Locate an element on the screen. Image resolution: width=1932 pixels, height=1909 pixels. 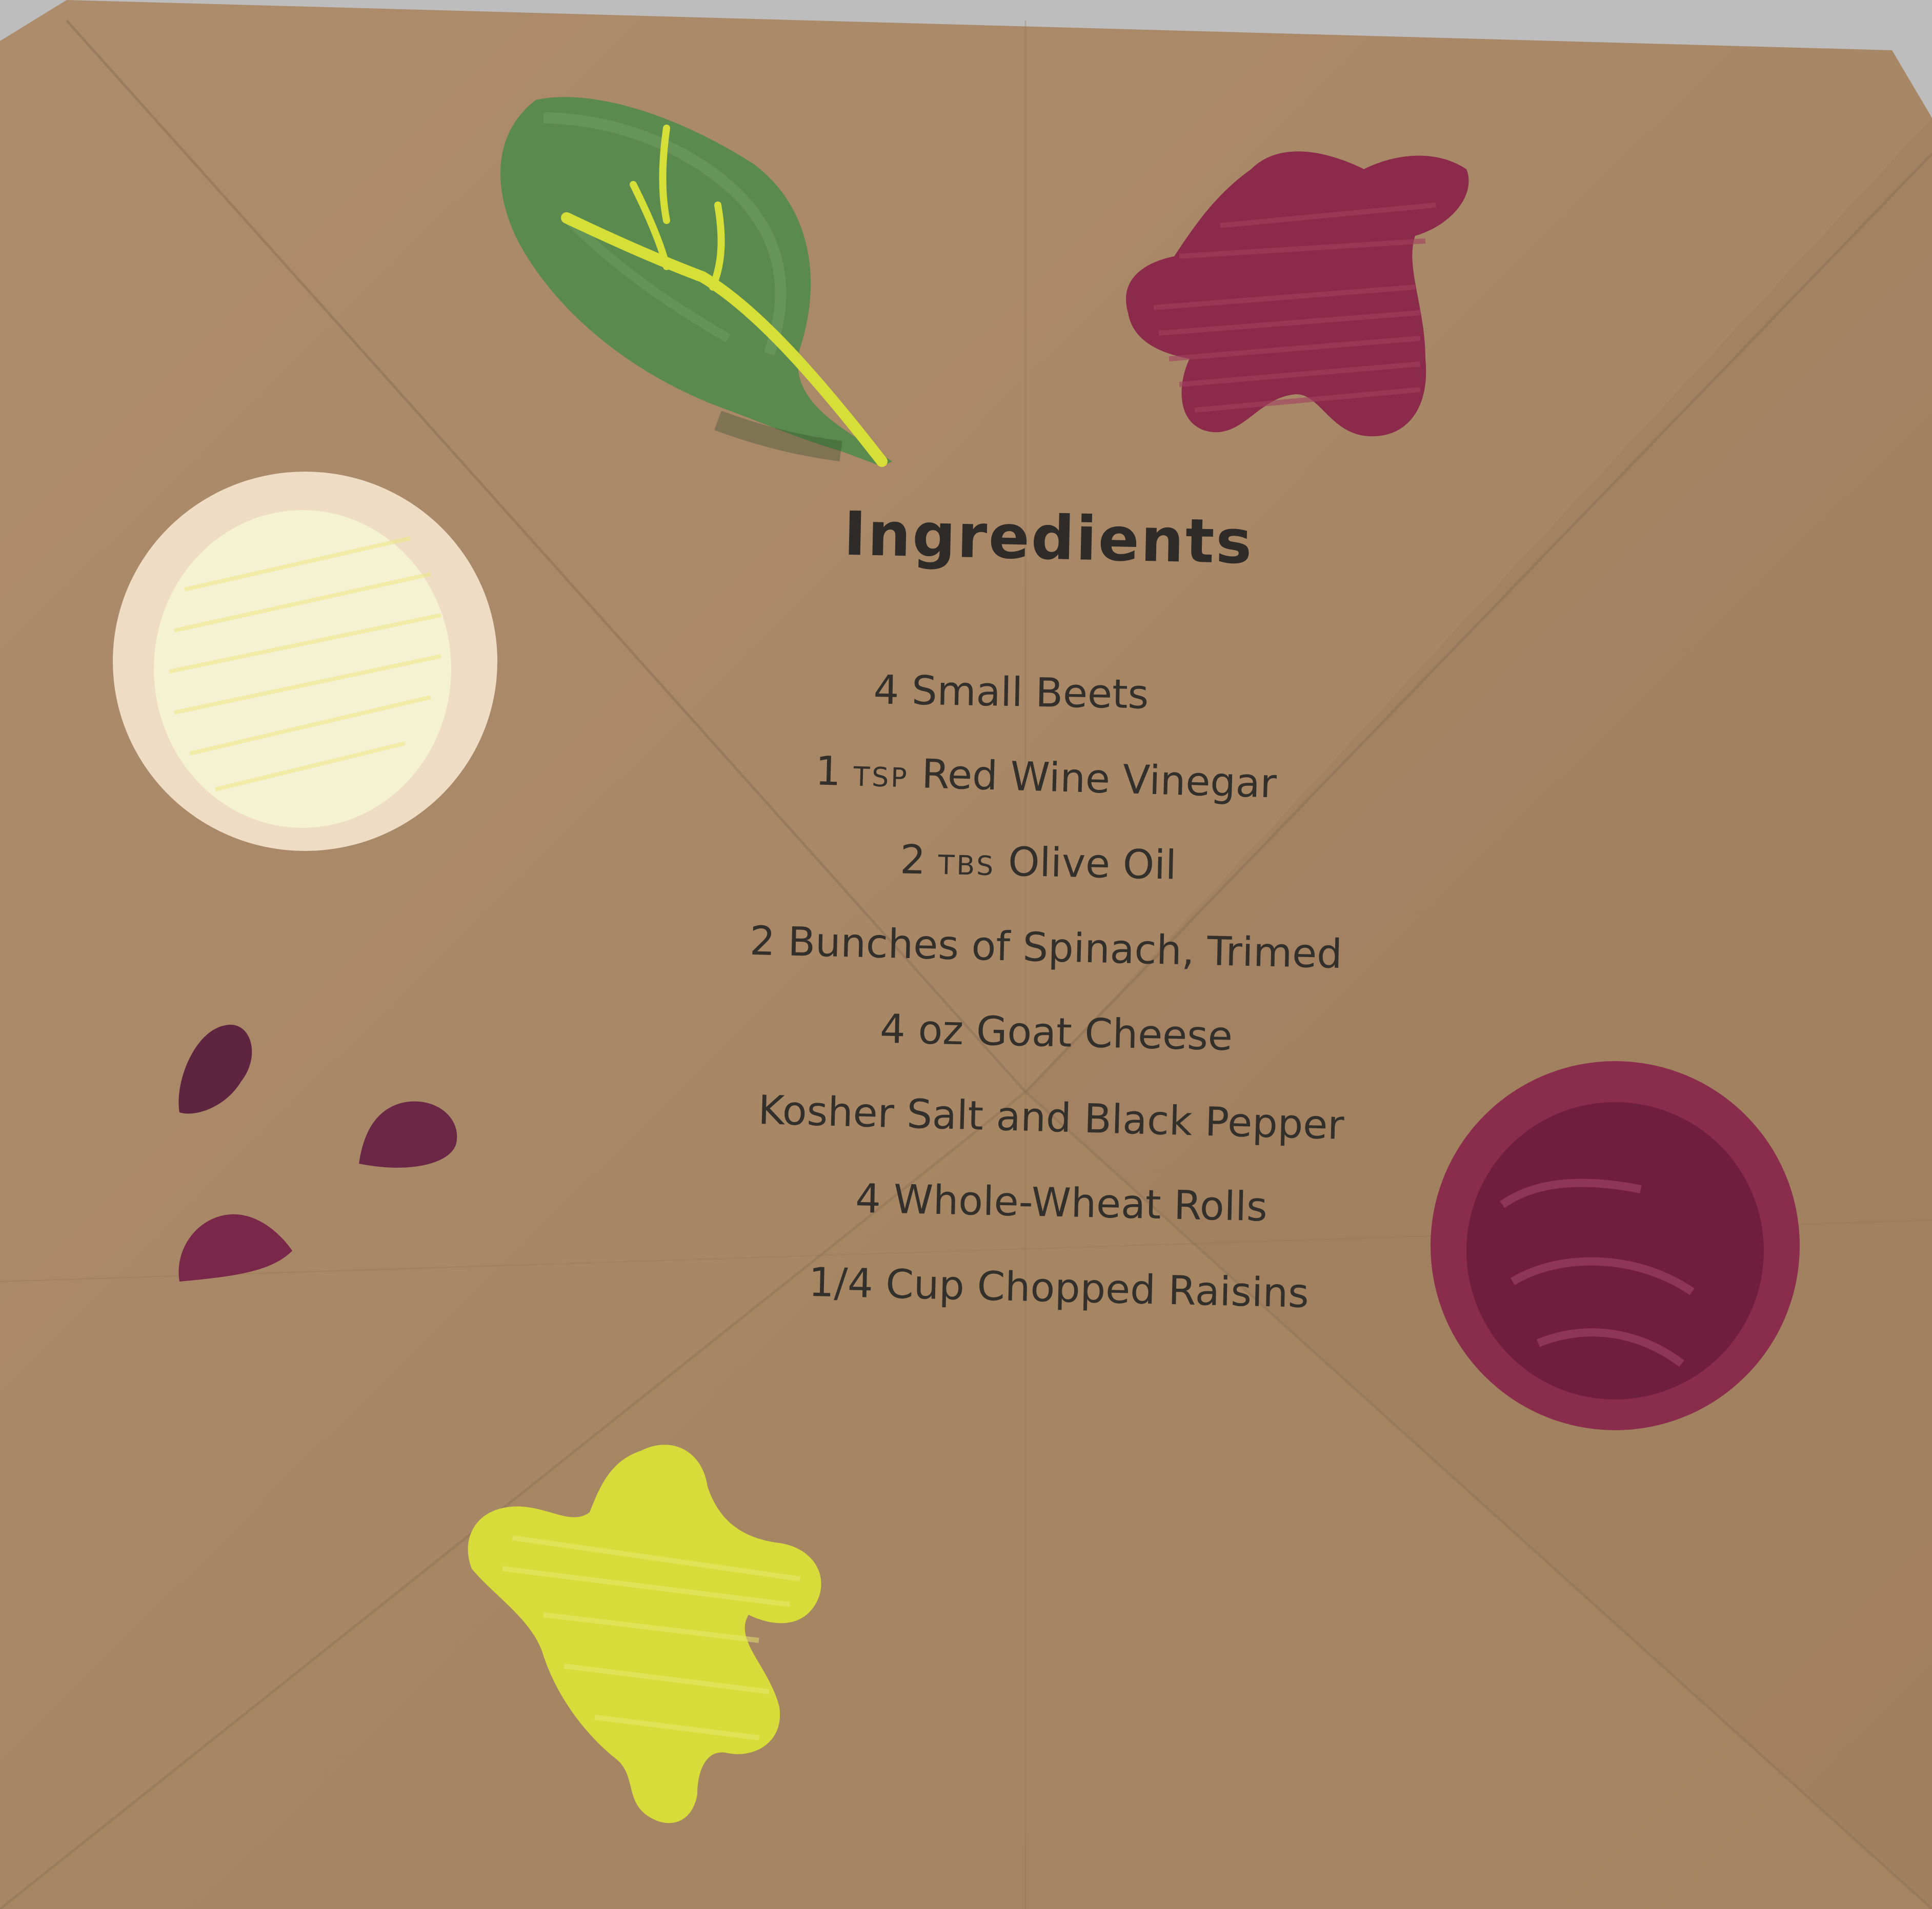
goat-cheese-round-cutout is located at coordinates (305, 661).